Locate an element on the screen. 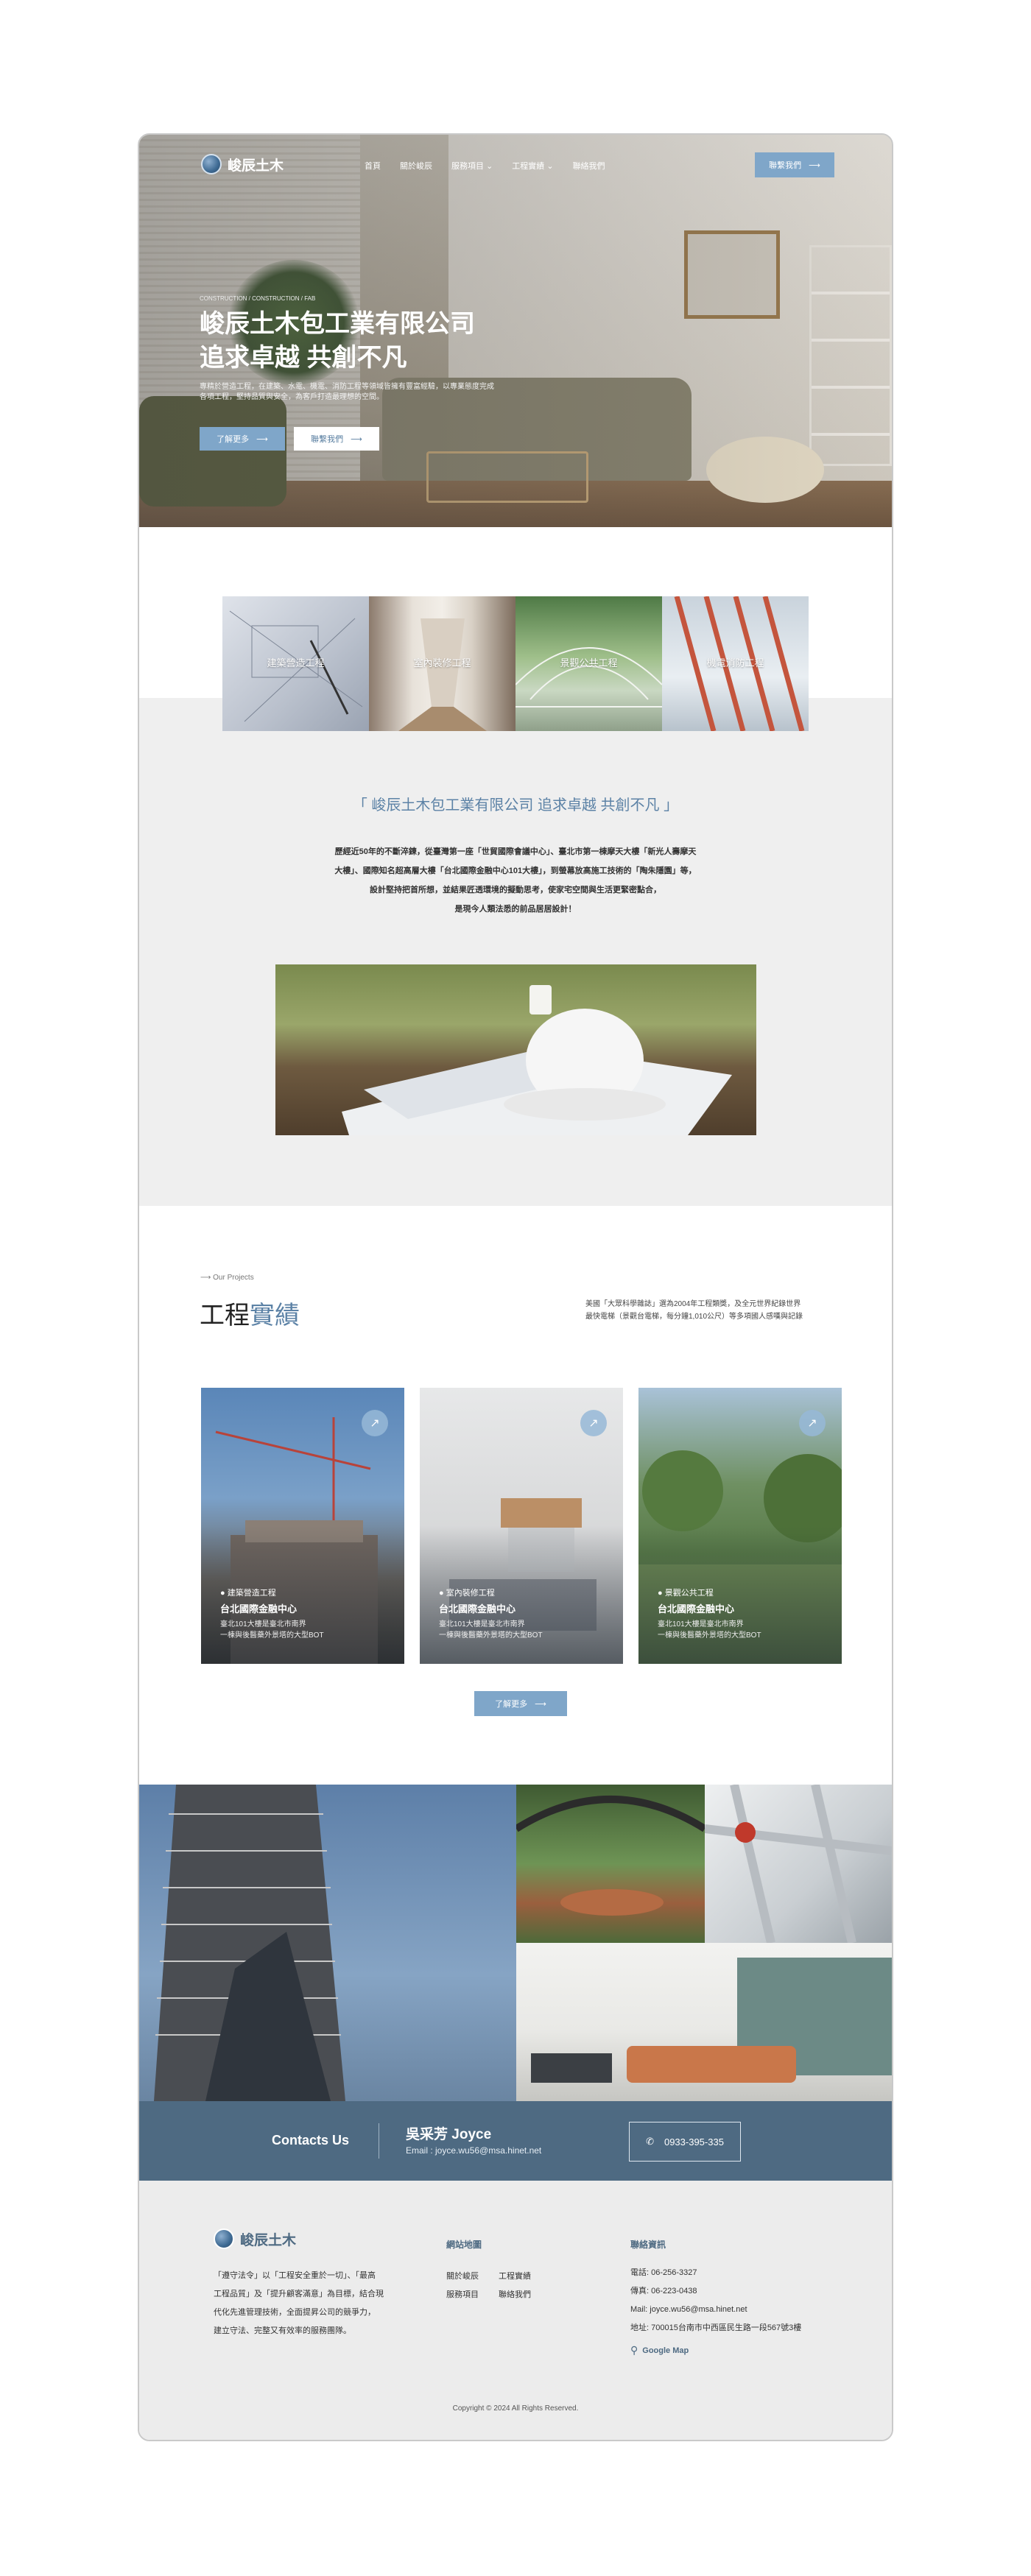  gallery-pipes-image is located at coordinates (798, 1864).